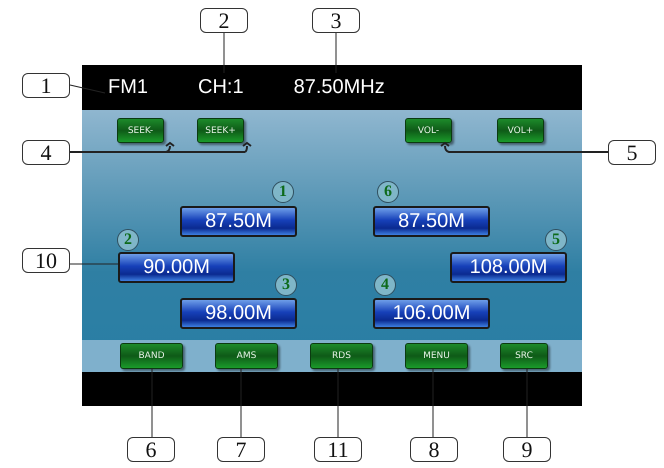  Describe the element at coordinates (241, 449) in the screenshot. I see `callout-label: 7` at that location.